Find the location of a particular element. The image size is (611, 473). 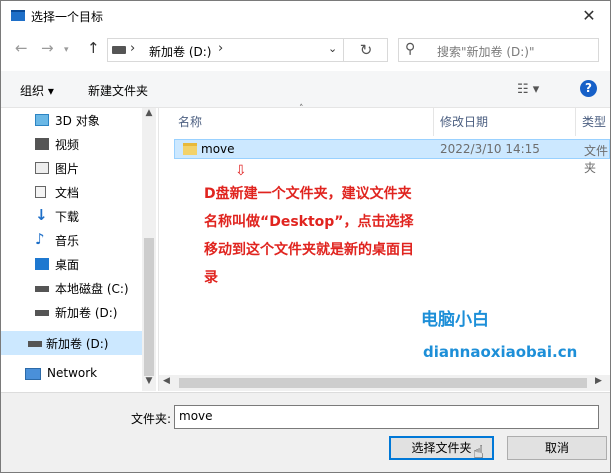

sidebar-item-label: 音乐 is located at coordinates (67, 241).